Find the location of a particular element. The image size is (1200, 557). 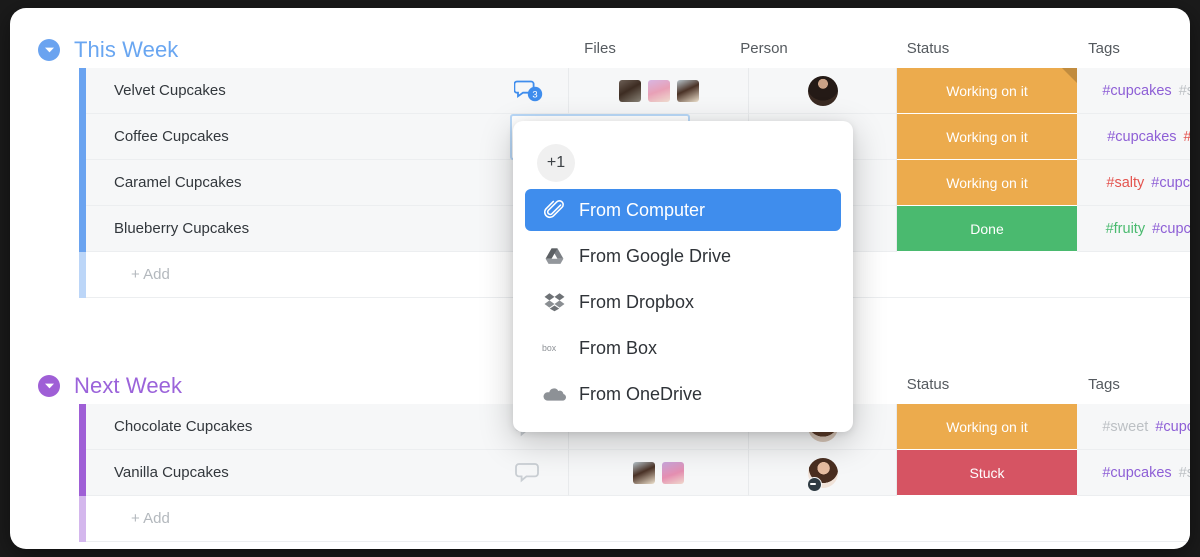

column-header-person: Person is located at coordinates (764, 48).